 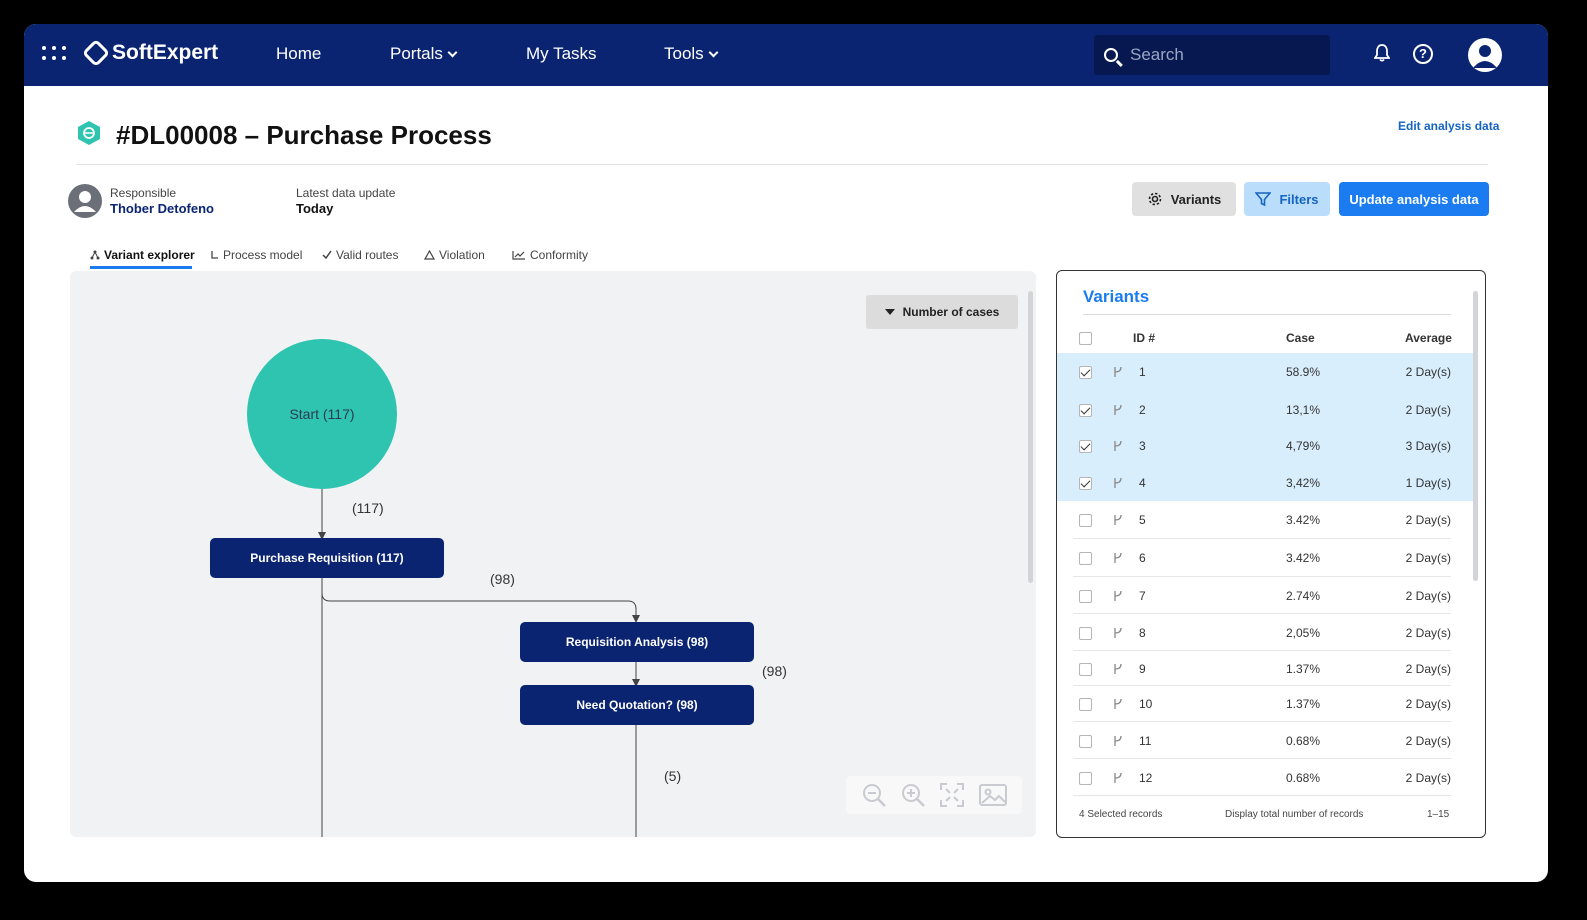 I want to click on export-image-icon, so click(x=993, y=795).